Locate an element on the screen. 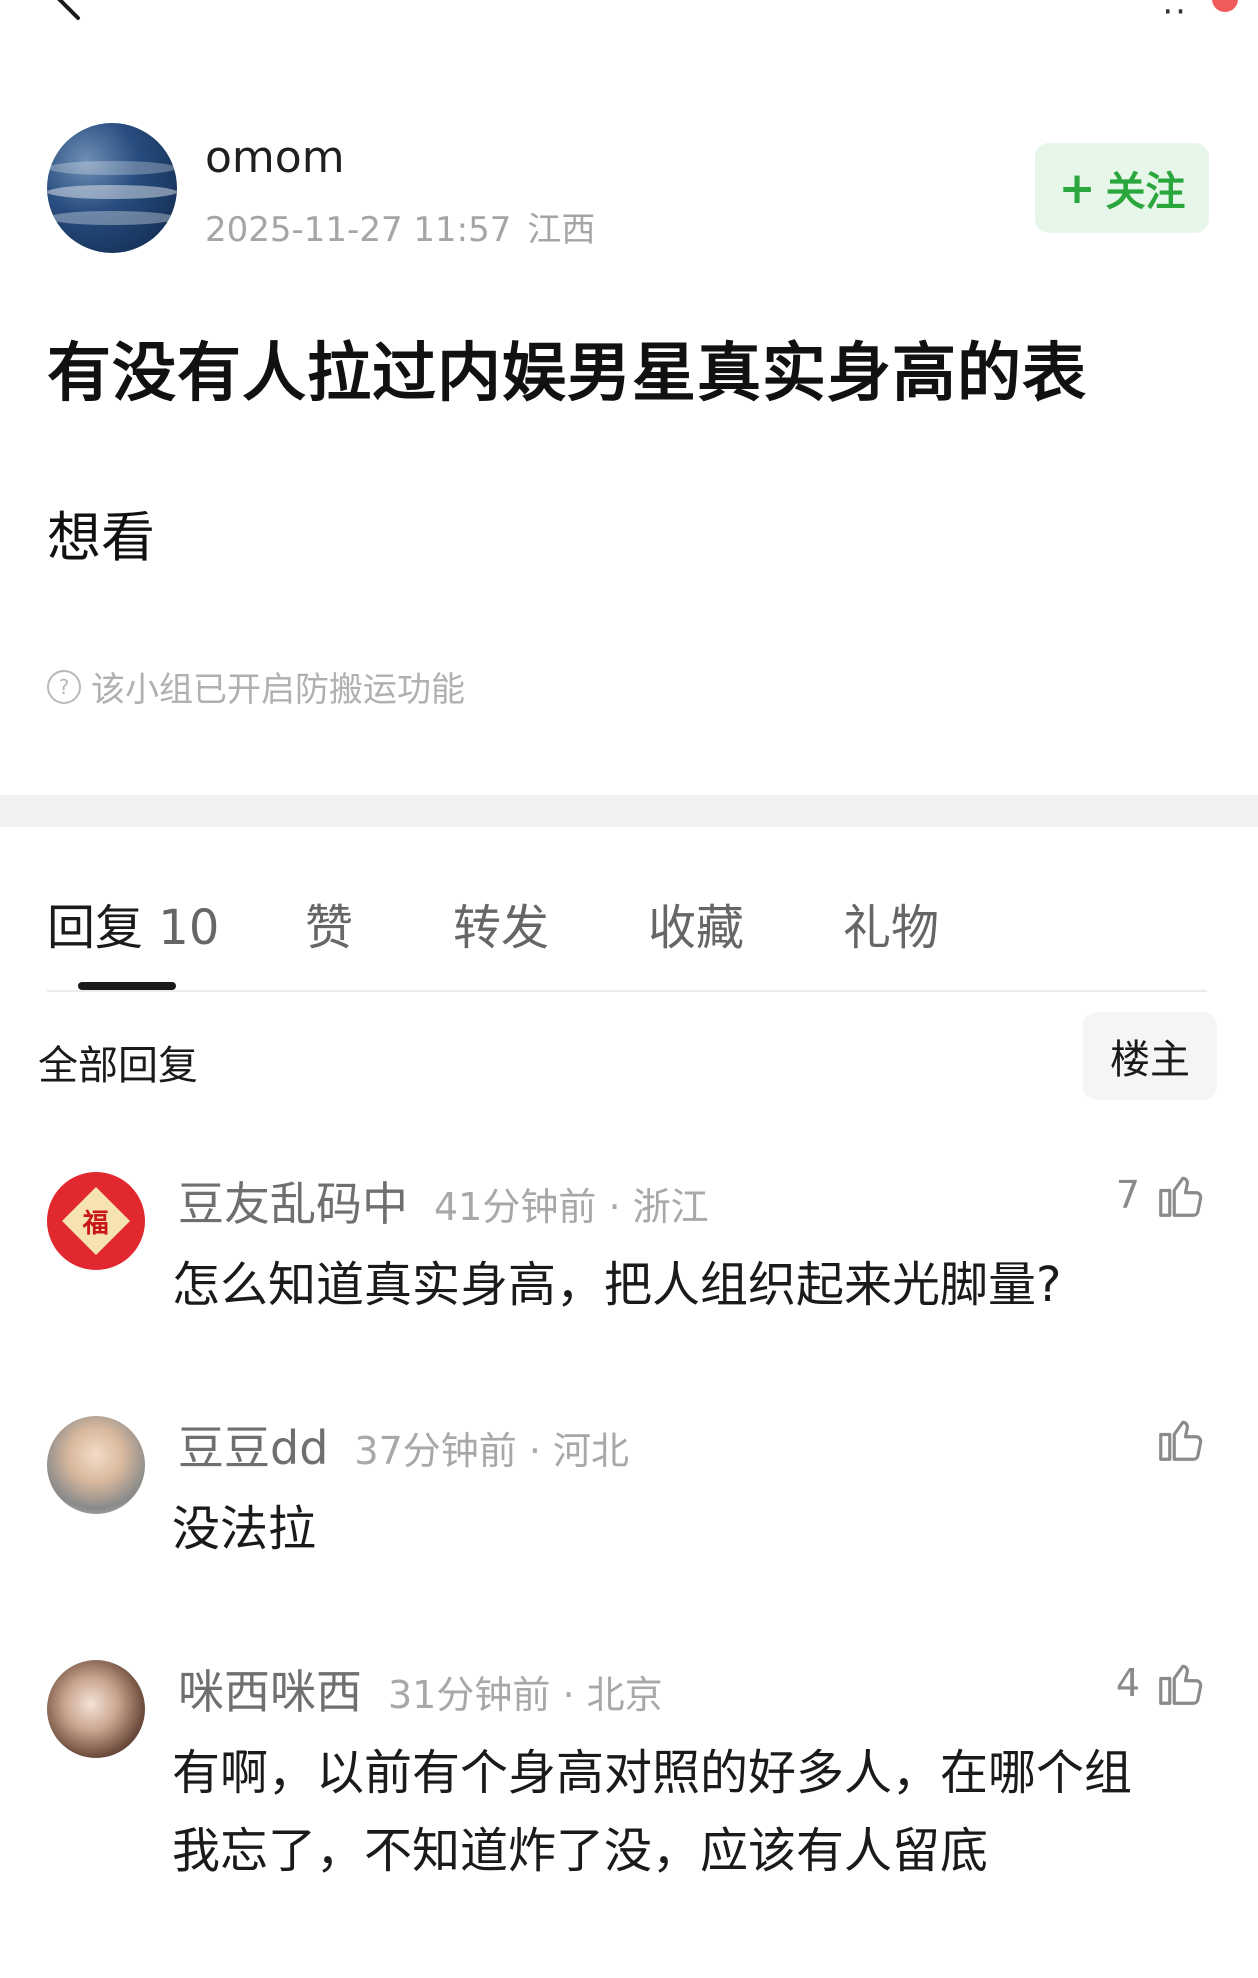 This screenshot has width=1258, height=1978. follow-button: + 关注 is located at coordinates (1122, 188).